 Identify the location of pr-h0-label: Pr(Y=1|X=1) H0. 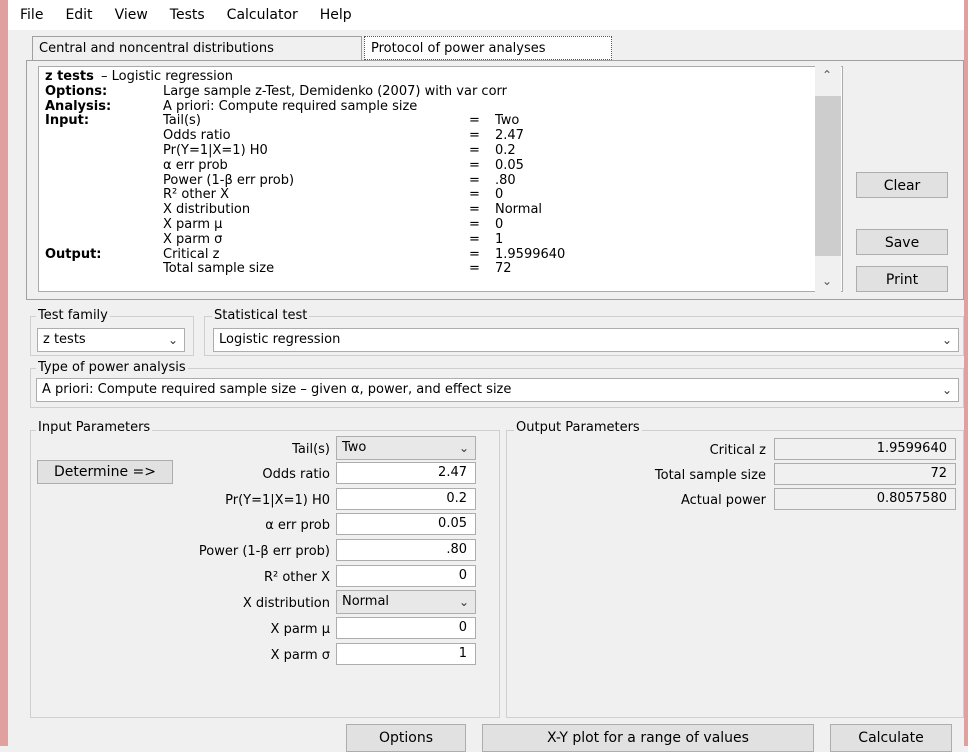
(277, 500).